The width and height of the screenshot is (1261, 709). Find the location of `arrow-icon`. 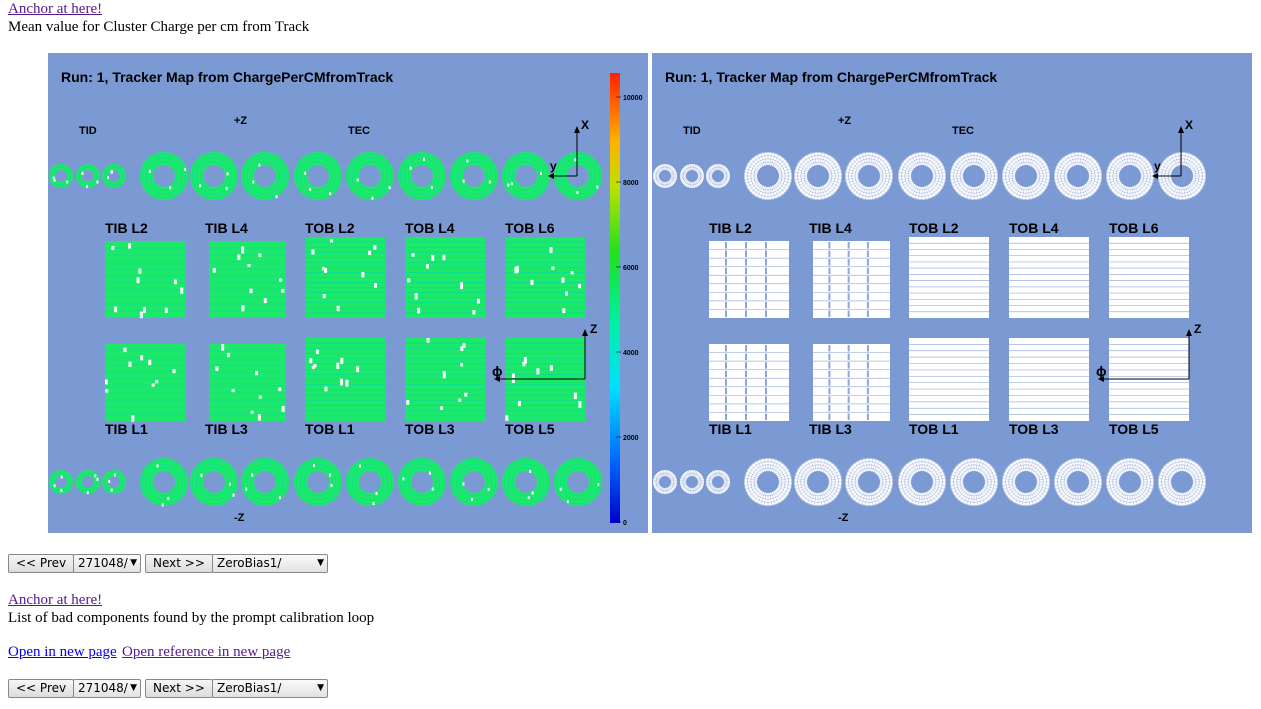

arrow-icon is located at coordinates (1189, 332).